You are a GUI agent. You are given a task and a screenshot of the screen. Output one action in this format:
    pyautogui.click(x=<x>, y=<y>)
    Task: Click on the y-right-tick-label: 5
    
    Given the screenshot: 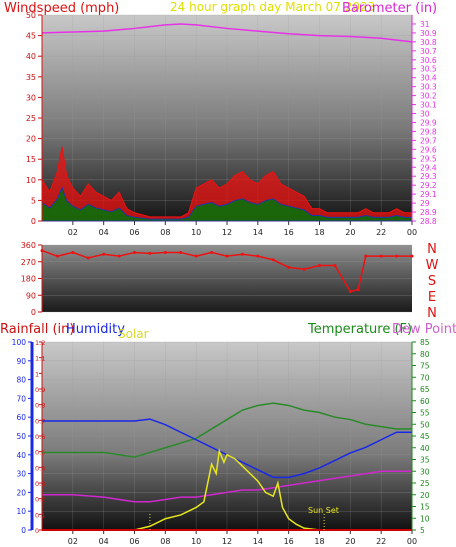 What is the action you would take?
    pyautogui.click(x=422, y=530)
    